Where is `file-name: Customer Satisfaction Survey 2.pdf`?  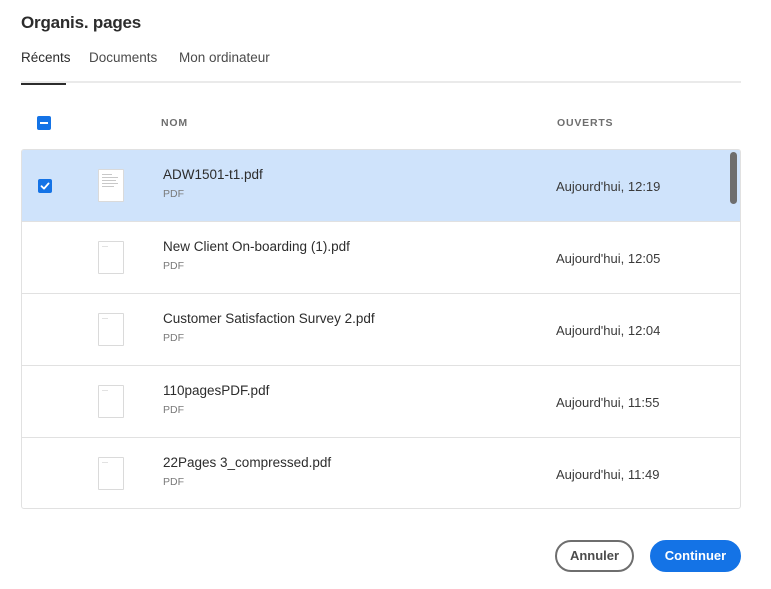 file-name: Customer Satisfaction Survey 2.pdf is located at coordinates (269, 318).